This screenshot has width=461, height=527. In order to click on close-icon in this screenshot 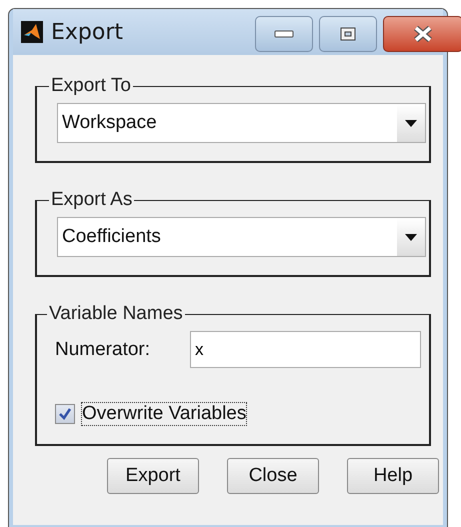, I will do `click(423, 34)`.